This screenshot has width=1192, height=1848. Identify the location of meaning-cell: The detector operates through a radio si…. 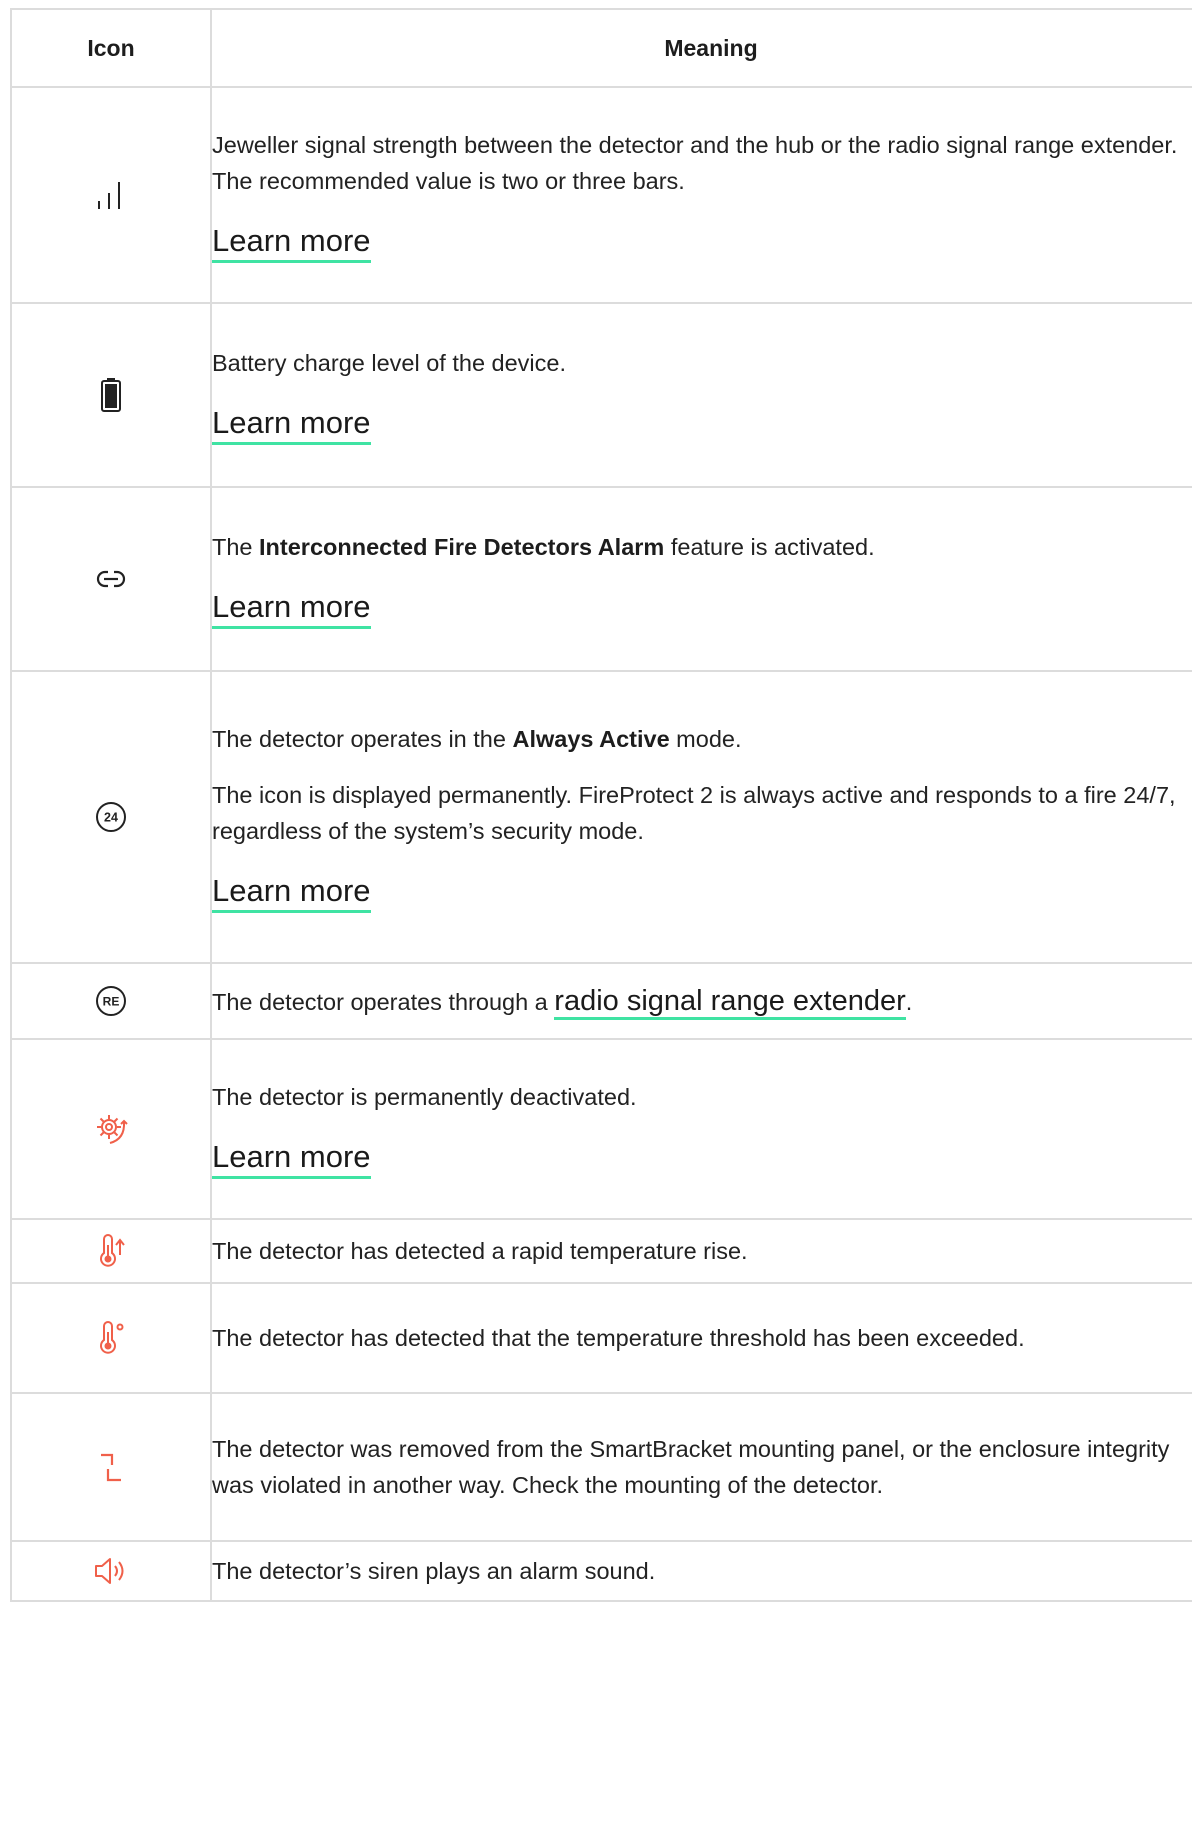
(701, 1001).